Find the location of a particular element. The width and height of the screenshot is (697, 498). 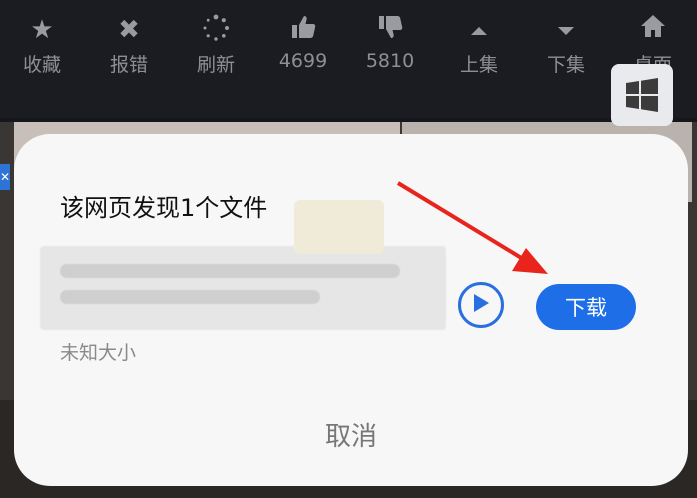

chevron-down-icon is located at coordinates (566, 30).